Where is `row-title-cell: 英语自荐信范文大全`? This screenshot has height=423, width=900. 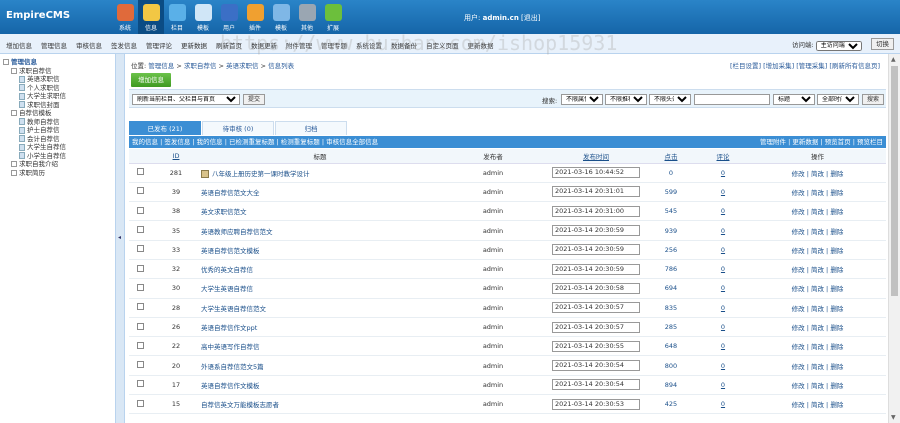
row-title-cell: 英语自荐信范文大全 is located at coordinates (320, 192).